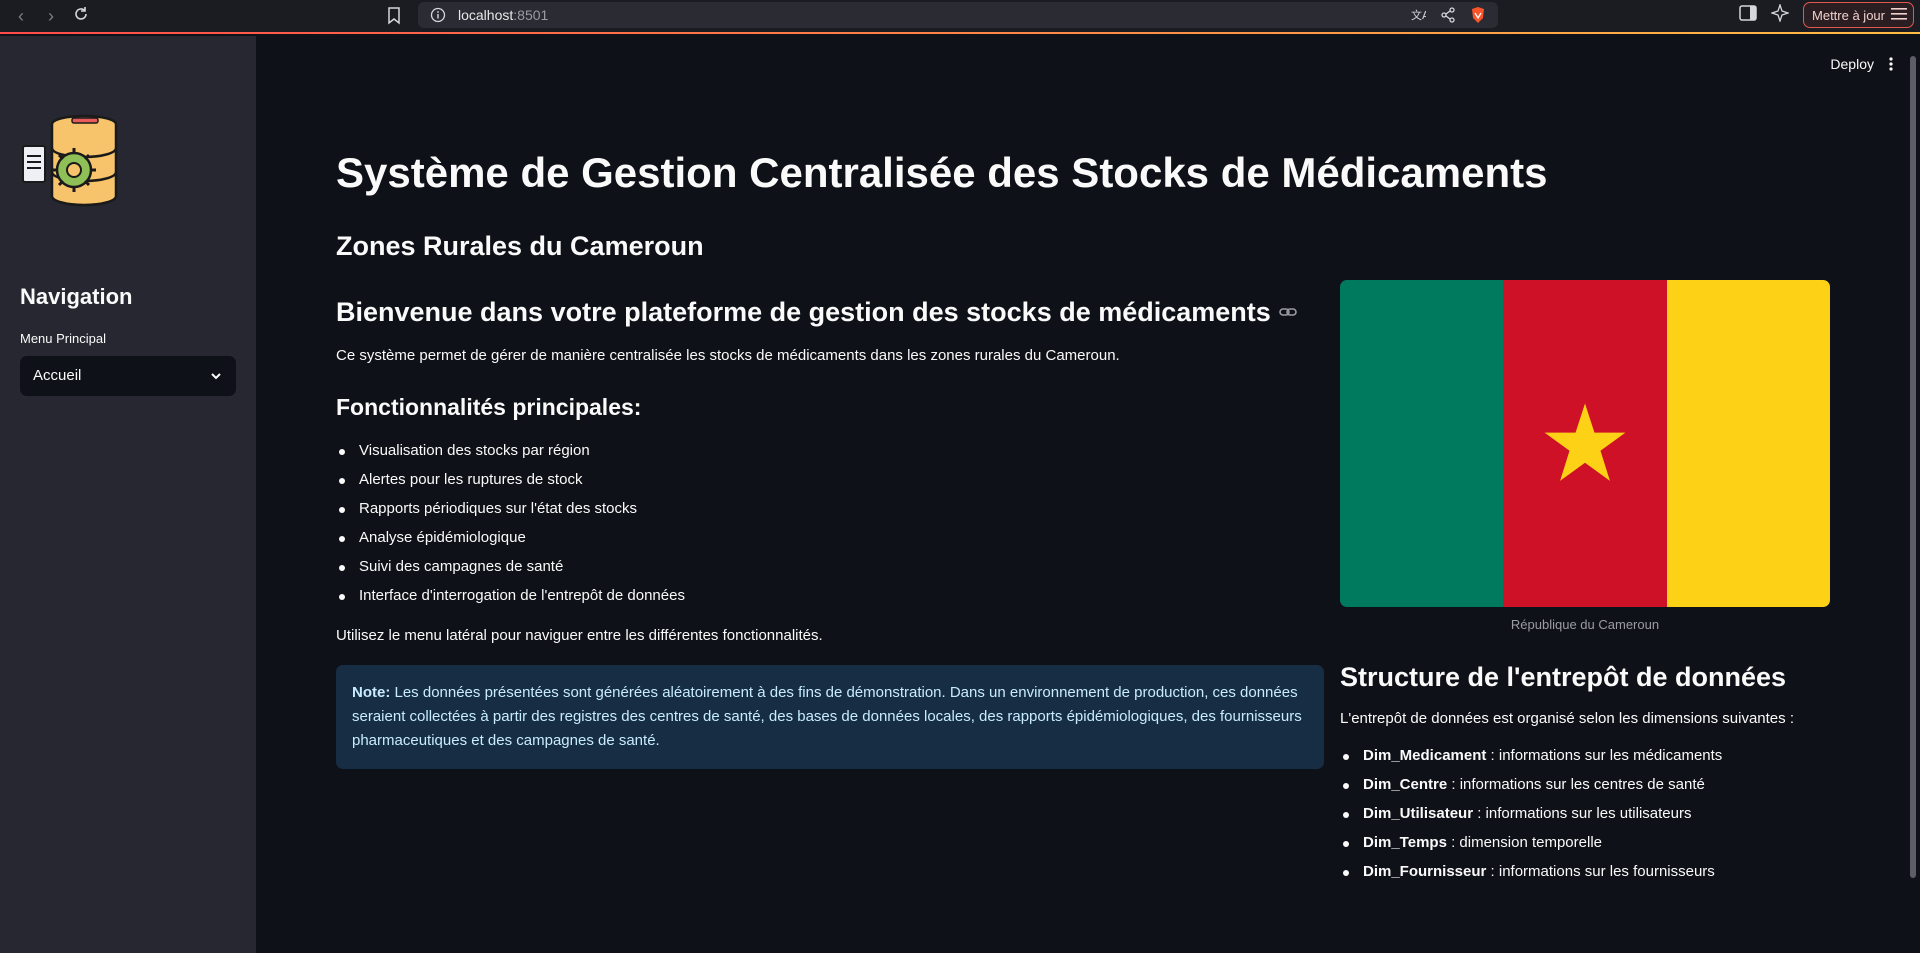 This screenshot has width=1920, height=953. Describe the element at coordinates (438, 15) in the screenshot. I see `site-info-icon` at that location.